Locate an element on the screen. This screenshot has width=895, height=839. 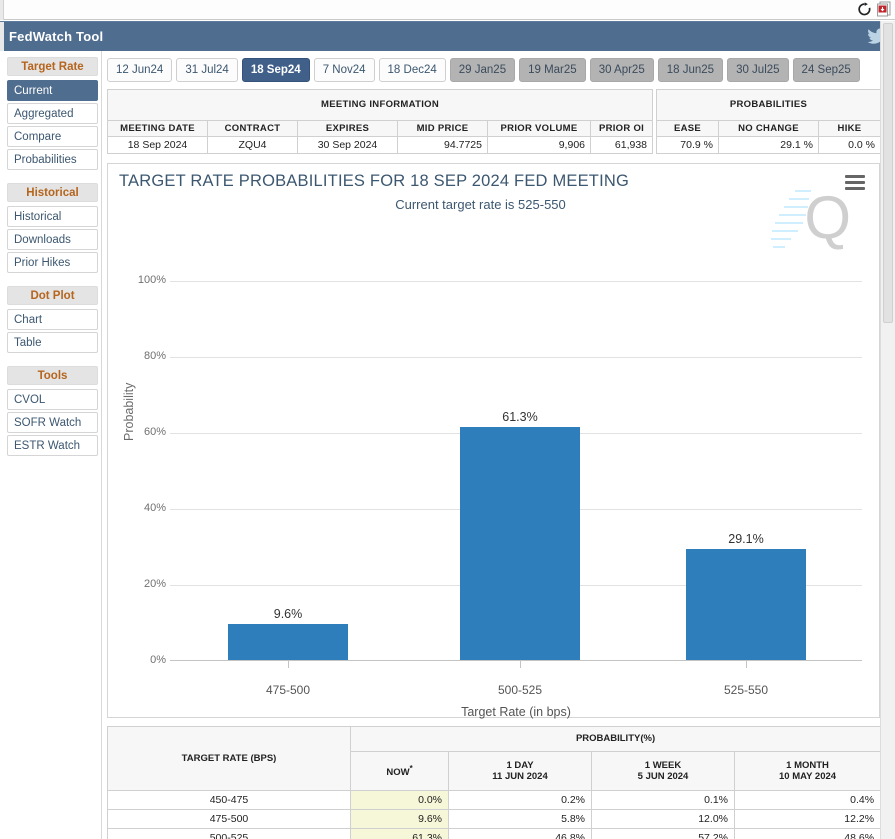
tab-18-jun25: 18 Jun25 is located at coordinates (690, 70).